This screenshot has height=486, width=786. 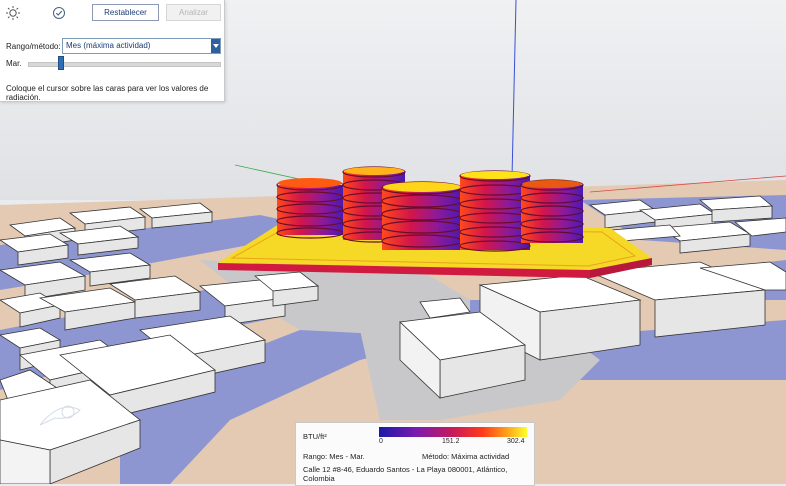 I want to click on month-slider-thumb, so click(x=60, y=63).